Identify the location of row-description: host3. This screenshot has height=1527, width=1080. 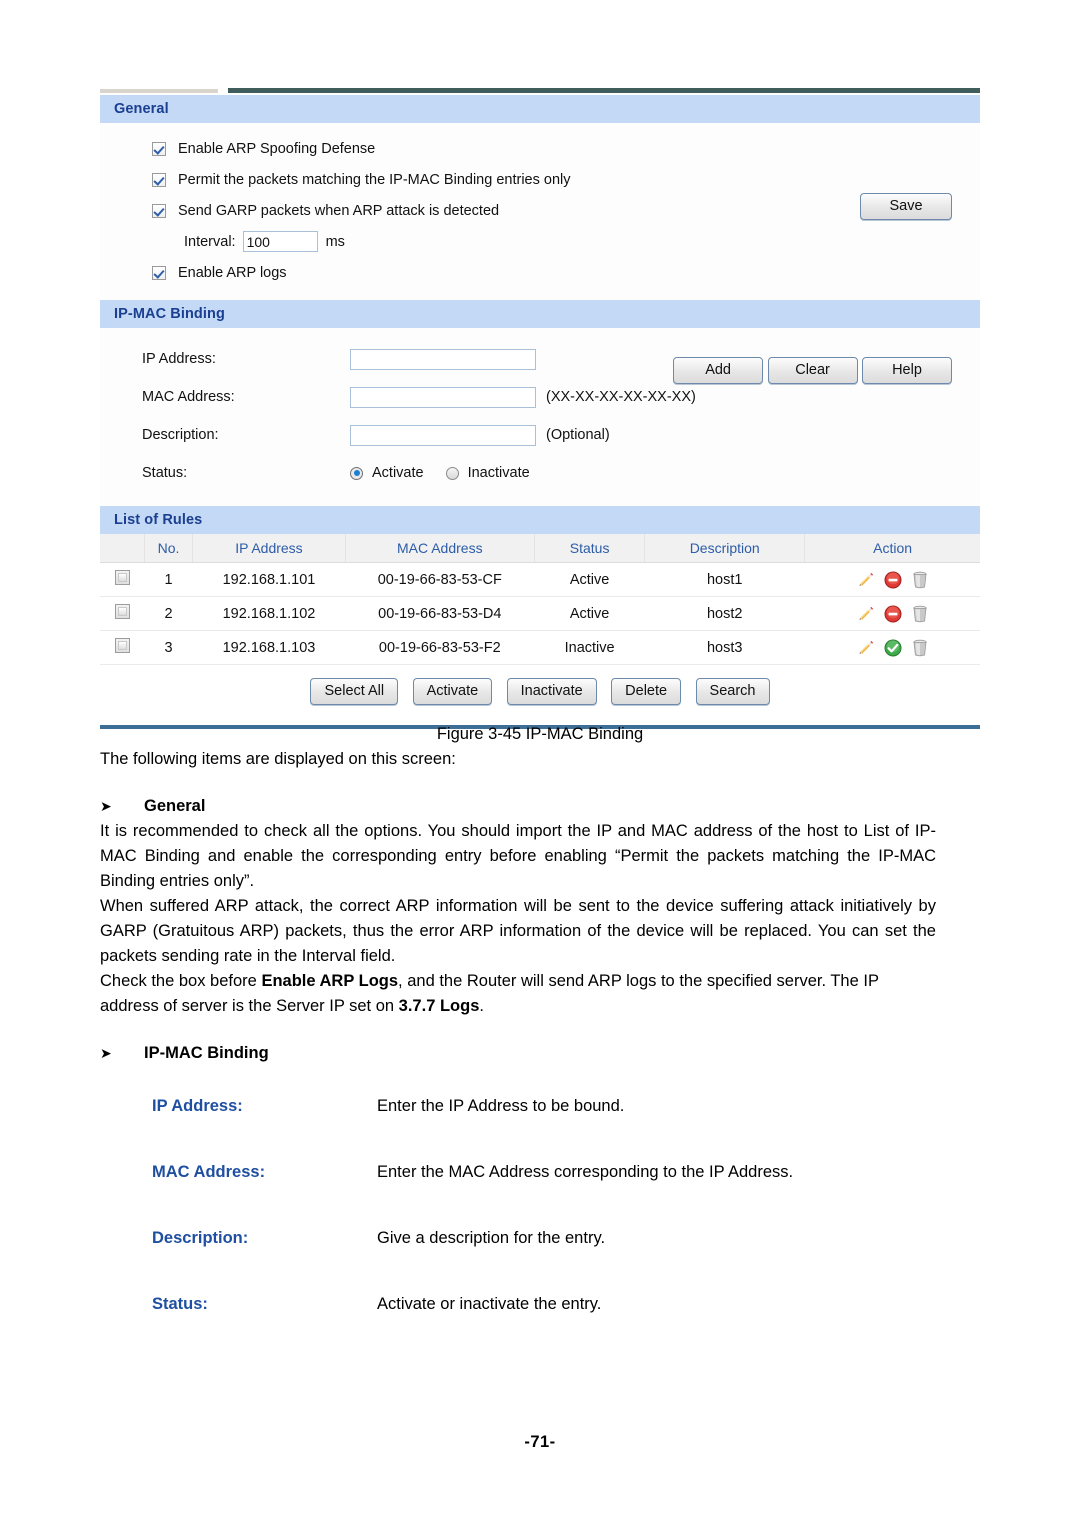
(724, 647).